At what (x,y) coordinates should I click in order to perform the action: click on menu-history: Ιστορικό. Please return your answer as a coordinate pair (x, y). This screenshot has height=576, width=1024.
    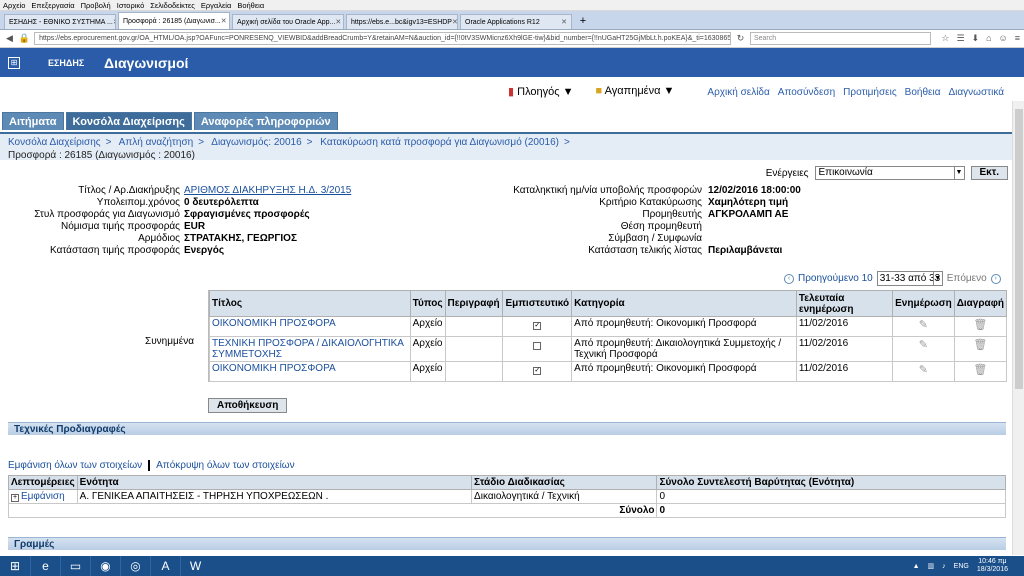
    Looking at the image, I should click on (131, 5).